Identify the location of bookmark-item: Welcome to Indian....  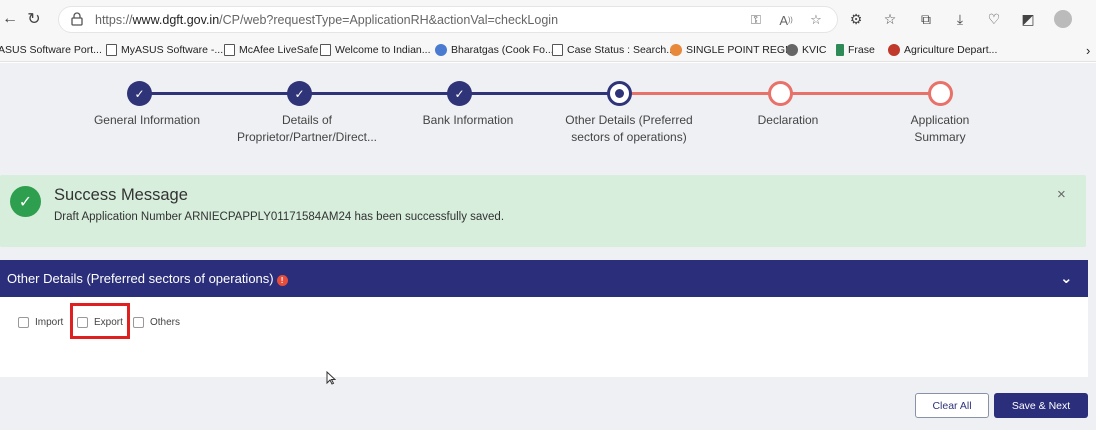
(375, 50).